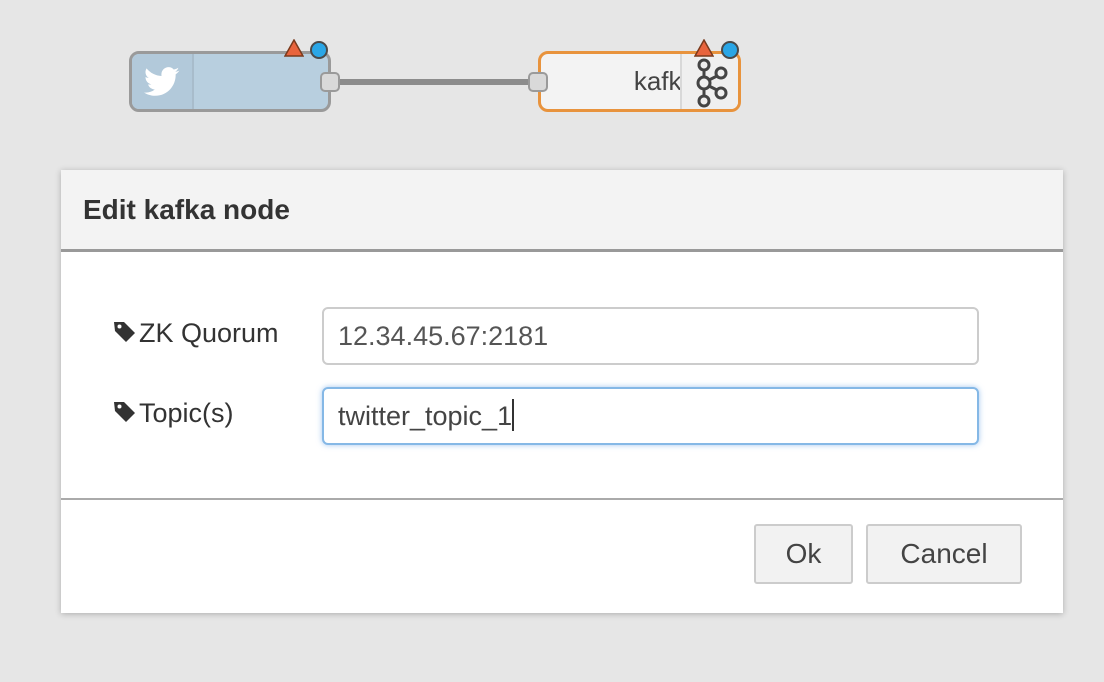 The width and height of the screenshot is (1104, 682). What do you see at coordinates (513, 415) in the screenshot?
I see `text-caret` at bounding box center [513, 415].